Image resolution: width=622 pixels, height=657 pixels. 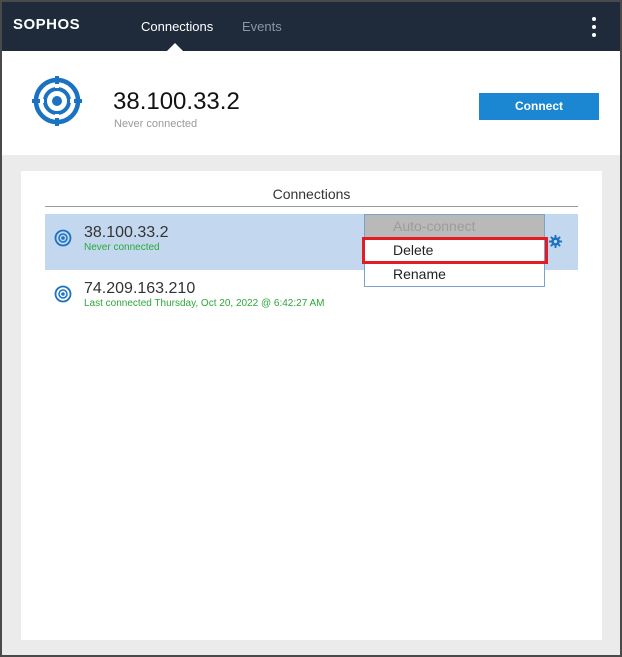 I want to click on gear-icon, so click(x=555, y=241).